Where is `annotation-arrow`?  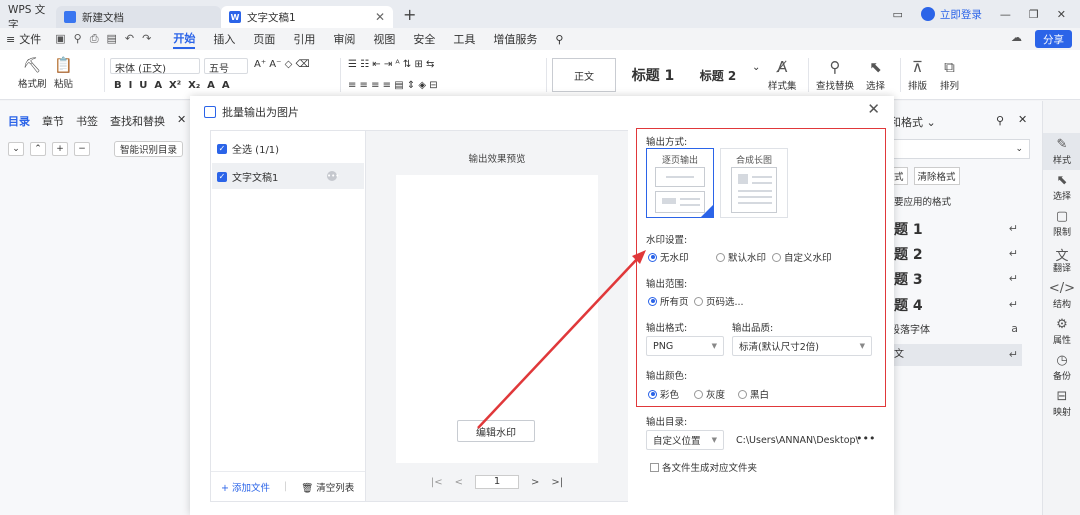 annotation-arrow is located at coordinates (561, 339).